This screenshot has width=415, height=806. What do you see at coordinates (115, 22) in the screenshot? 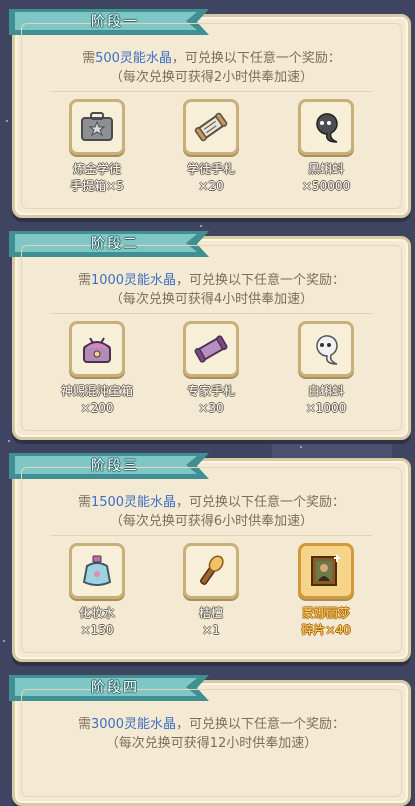
I see `stage-title: 阶段一` at bounding box center [115, 22].